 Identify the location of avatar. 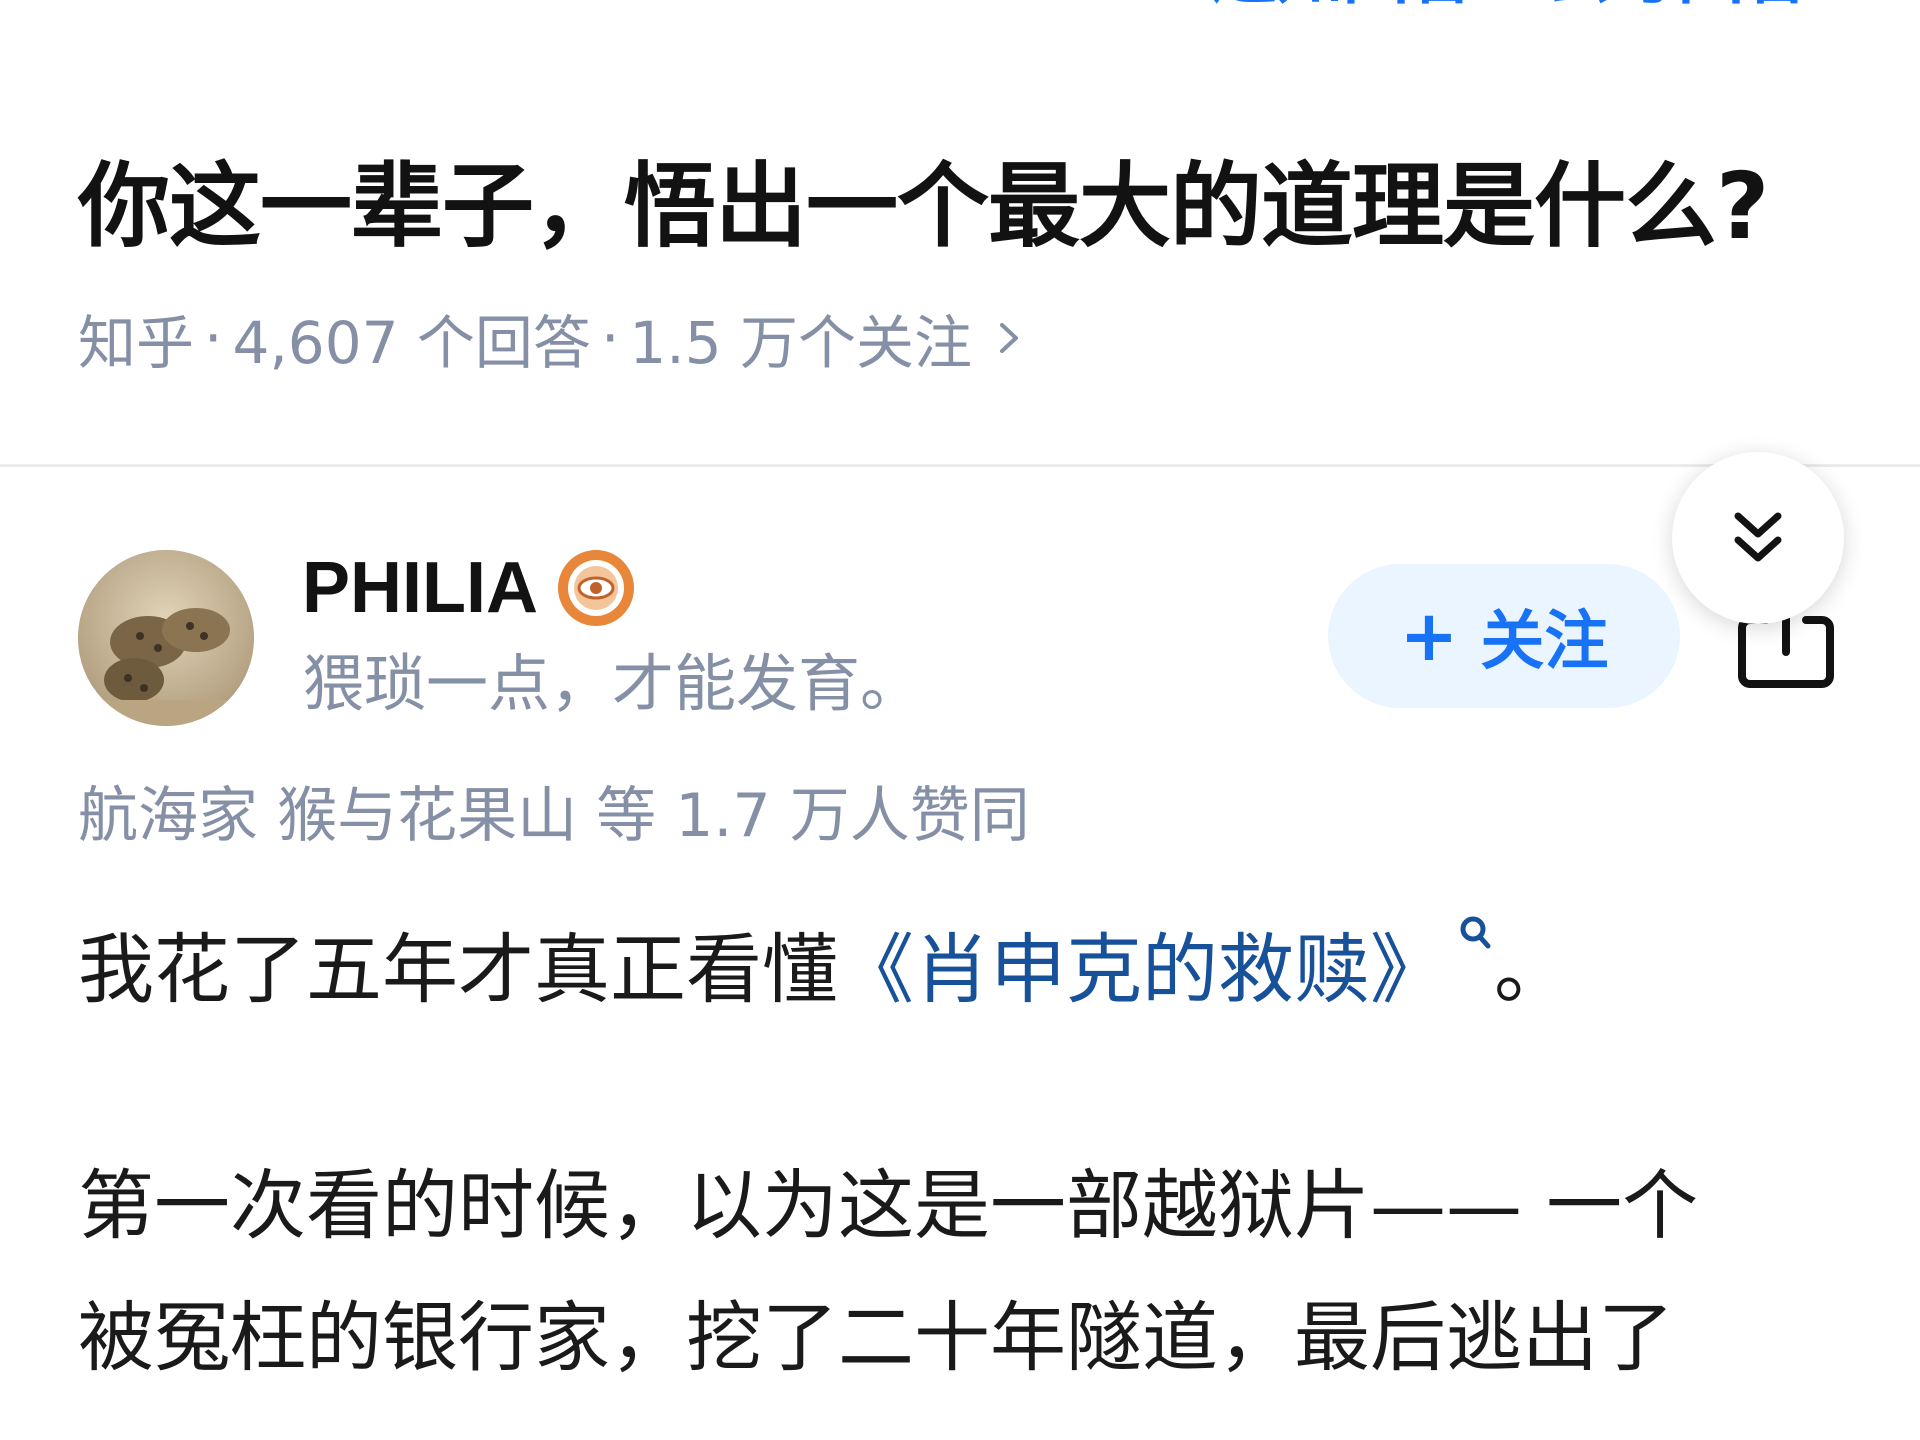
(166, 638).